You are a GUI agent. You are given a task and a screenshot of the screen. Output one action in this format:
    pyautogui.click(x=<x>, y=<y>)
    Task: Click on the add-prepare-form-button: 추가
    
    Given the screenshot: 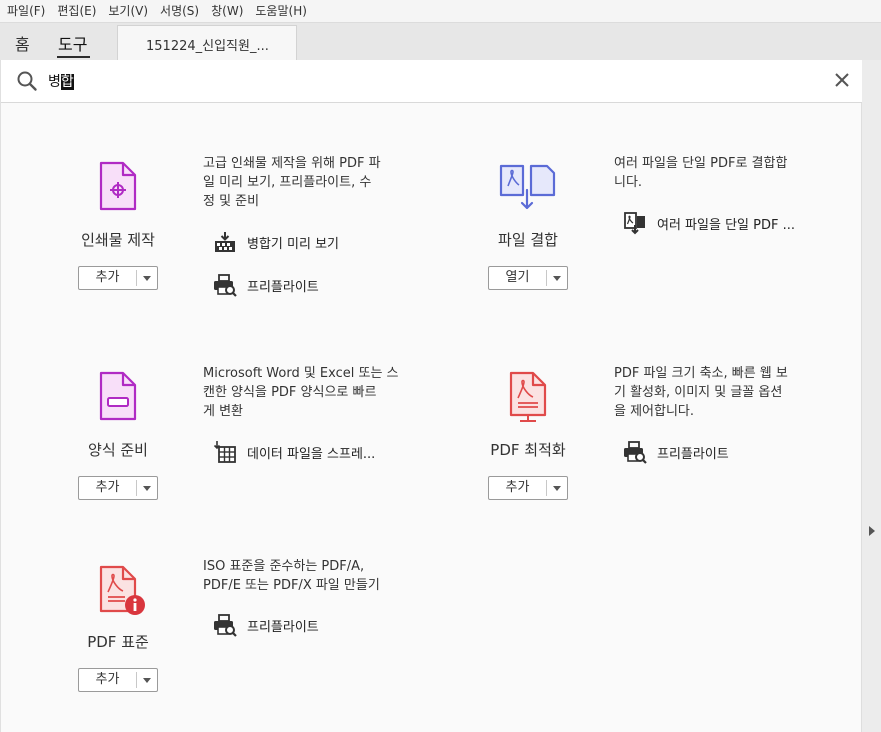 What is the action you would take?
    pyautogui.click(x=118, y=488)
    